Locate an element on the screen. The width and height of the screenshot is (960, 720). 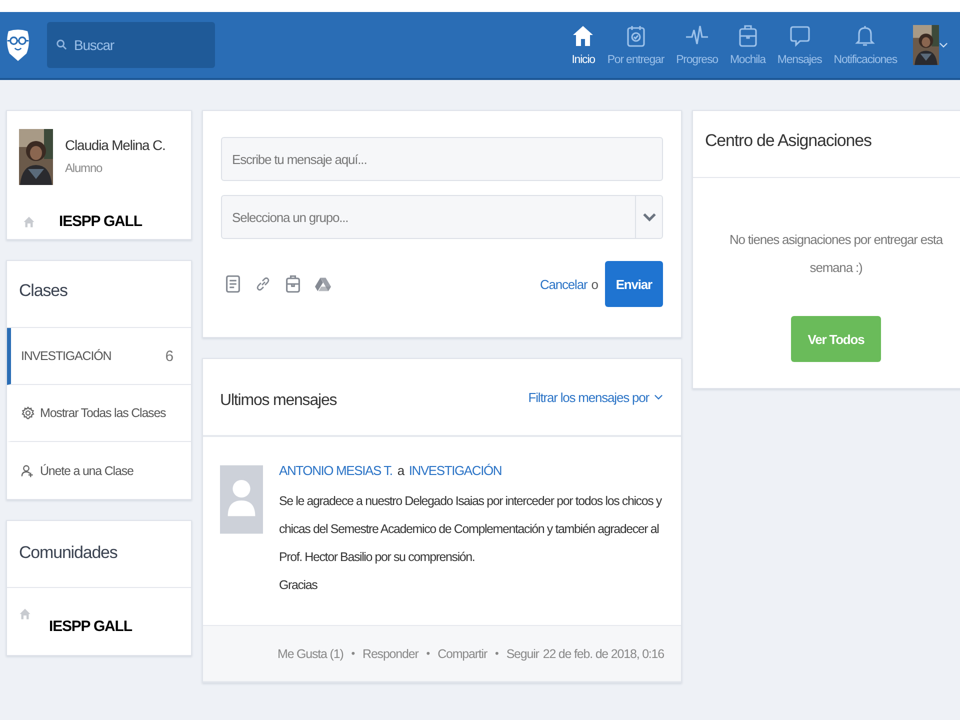
empty-message: No tienes asignaciones por entregar esta semana :) is located at coordinates (836, 254).